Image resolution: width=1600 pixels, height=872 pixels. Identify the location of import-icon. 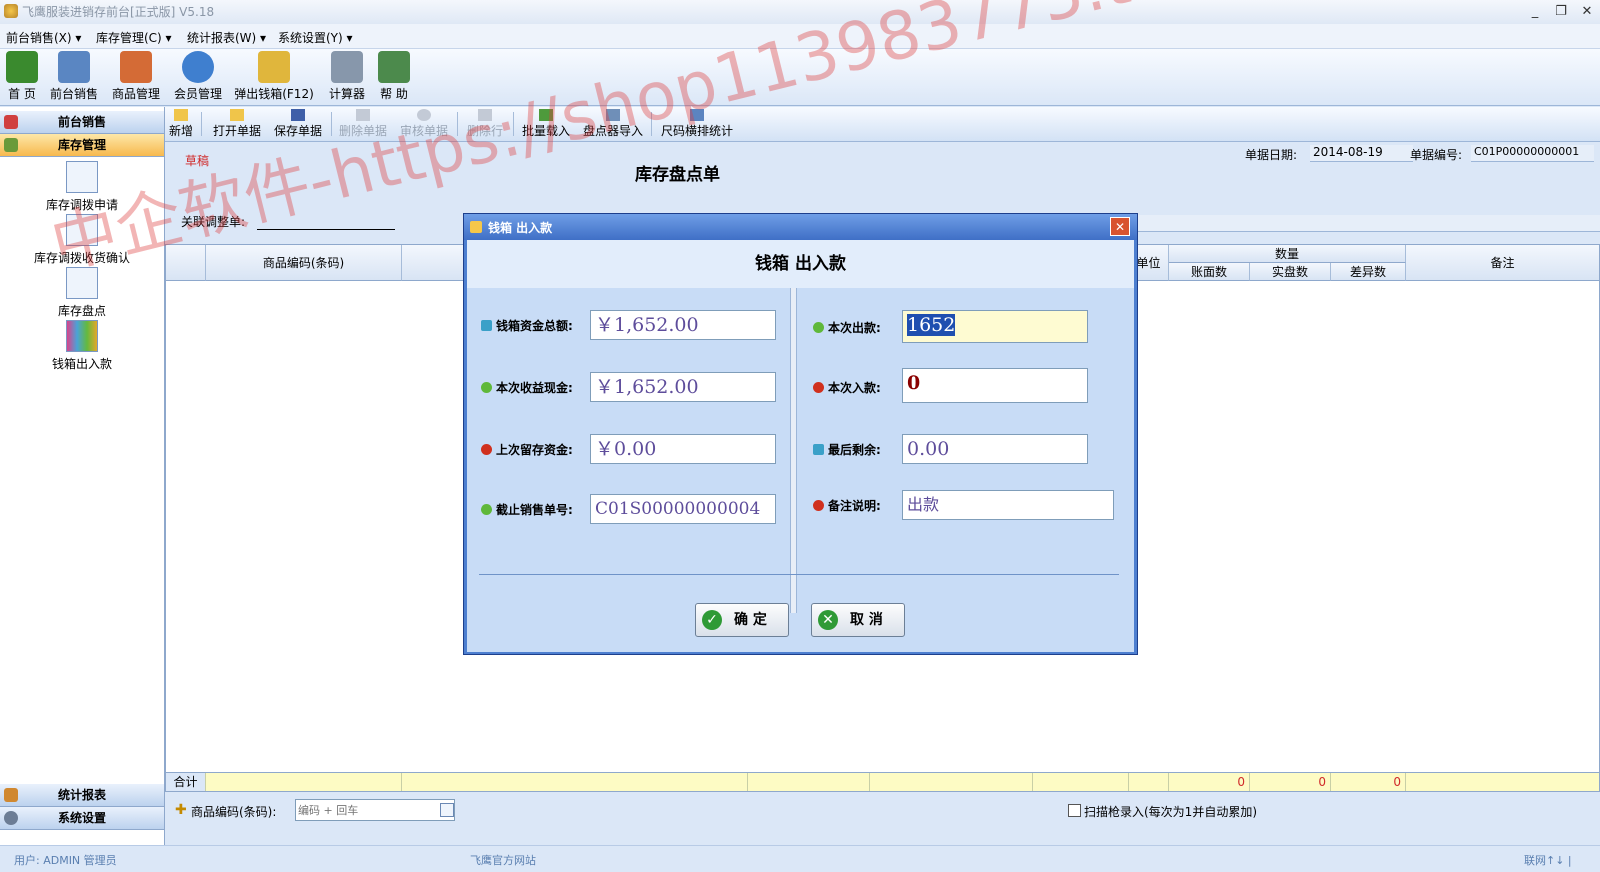
(613, 115).